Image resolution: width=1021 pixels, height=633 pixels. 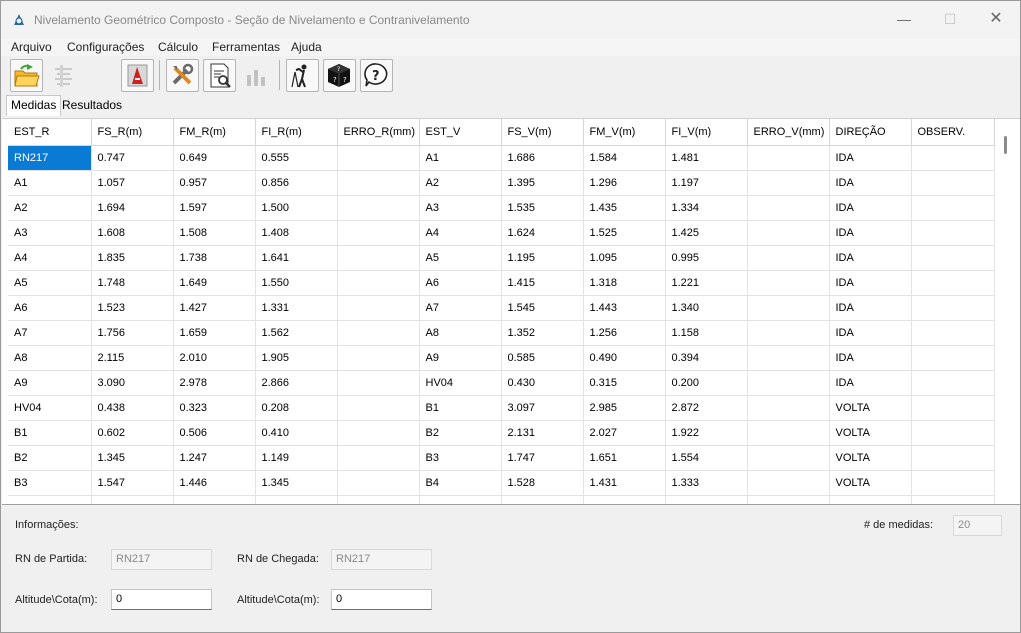 What do you see at coordinates (1005, 145) in the screenshot?
I see `scrollbar-thumb` at bounding box center [1005, 145].